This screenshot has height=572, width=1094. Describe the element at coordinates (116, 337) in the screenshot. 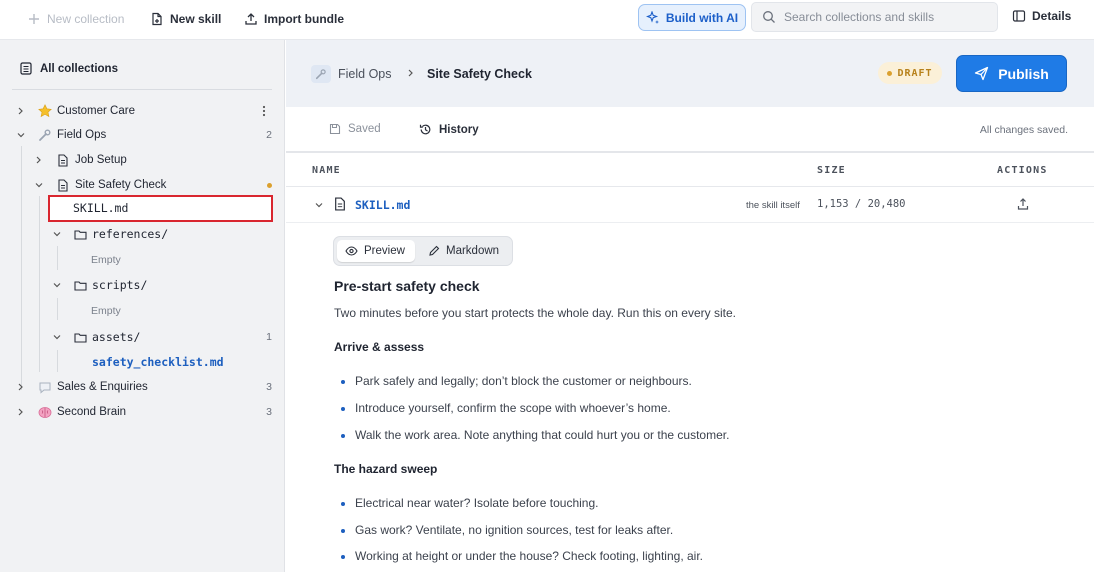

I see `sidebar-item-label: assets/` at that location.